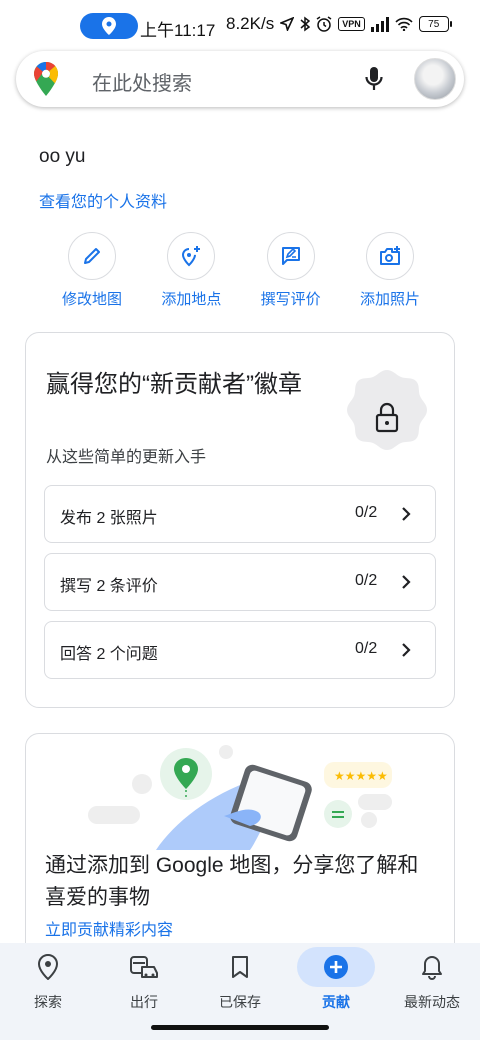  I want to click on add-photo-icon, so click(389, 255).